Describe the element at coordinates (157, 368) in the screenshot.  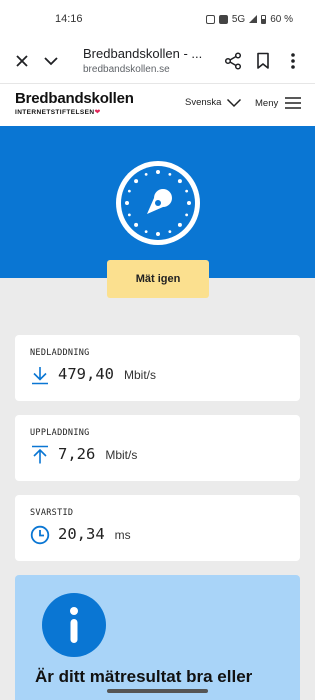
I see `download-result-card: NEDLADDNING 479,40 Mbit/s` at that location.